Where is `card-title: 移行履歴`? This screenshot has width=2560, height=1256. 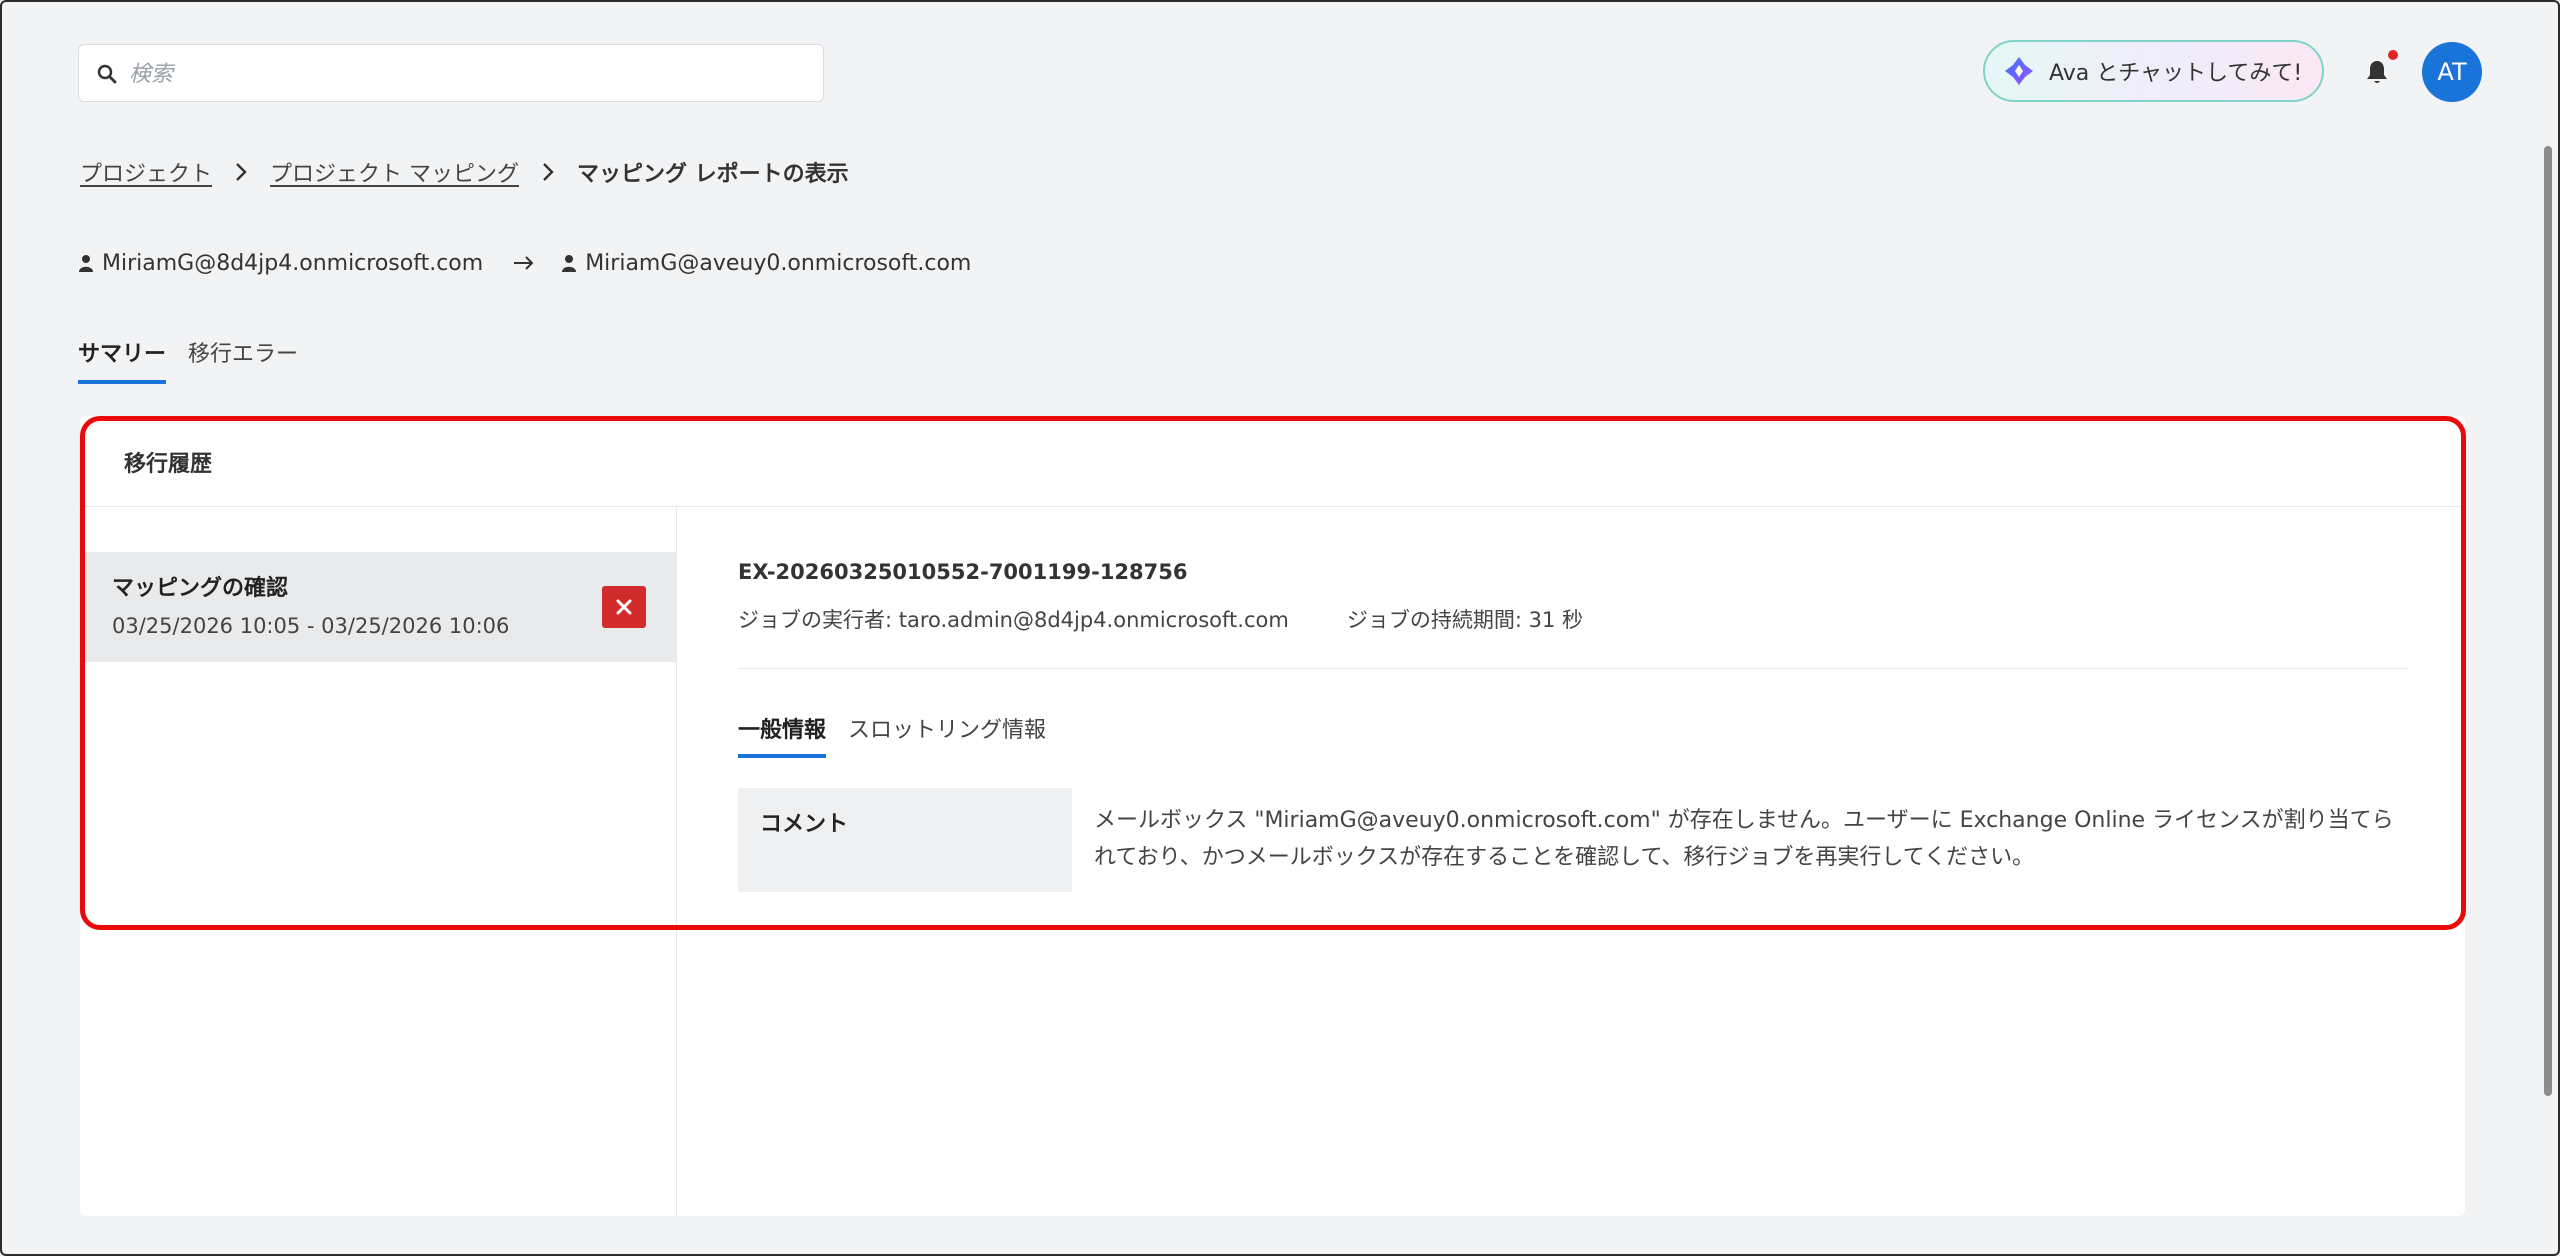 card-title: 移行履歴 is located at coordinates (168, 464).